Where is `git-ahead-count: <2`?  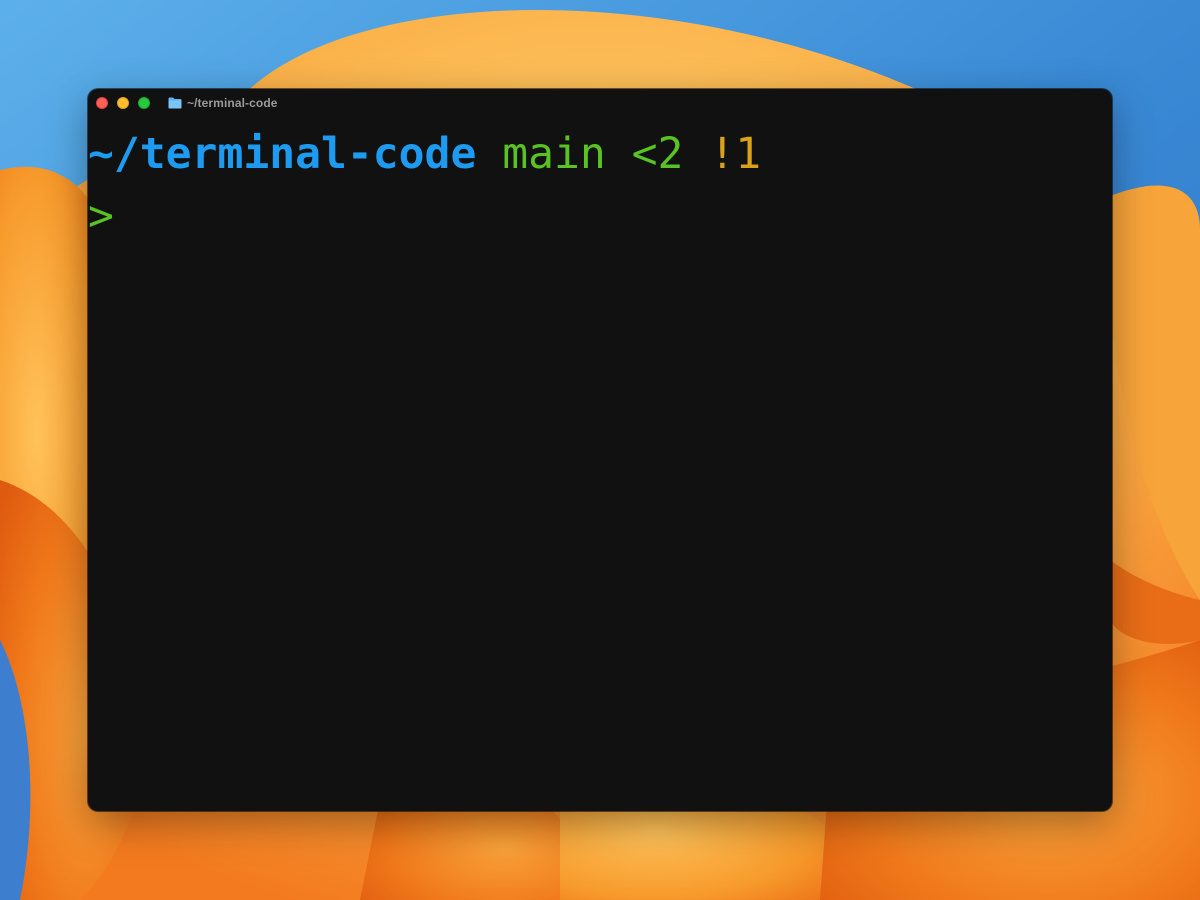 git-ahead-count: <2 is located at coordinates (657, 154).